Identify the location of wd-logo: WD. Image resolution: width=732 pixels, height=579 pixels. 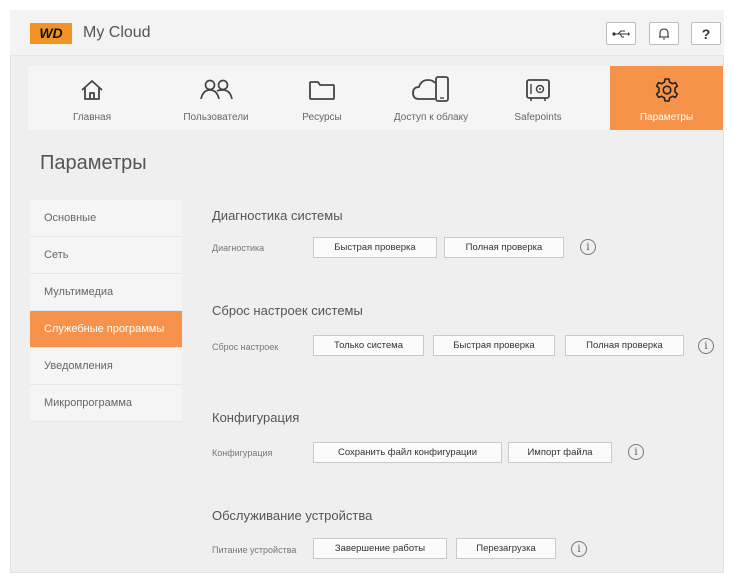
(51, 33).